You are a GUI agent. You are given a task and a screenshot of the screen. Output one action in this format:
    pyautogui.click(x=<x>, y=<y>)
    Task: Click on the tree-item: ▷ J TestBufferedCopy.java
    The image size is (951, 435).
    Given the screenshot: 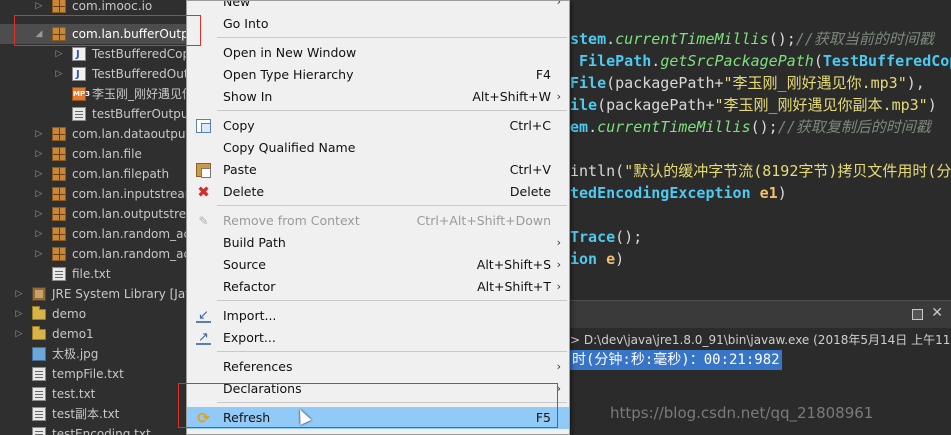 What is the action you would take?
    pyautogui.click(x=96, y=54)
    